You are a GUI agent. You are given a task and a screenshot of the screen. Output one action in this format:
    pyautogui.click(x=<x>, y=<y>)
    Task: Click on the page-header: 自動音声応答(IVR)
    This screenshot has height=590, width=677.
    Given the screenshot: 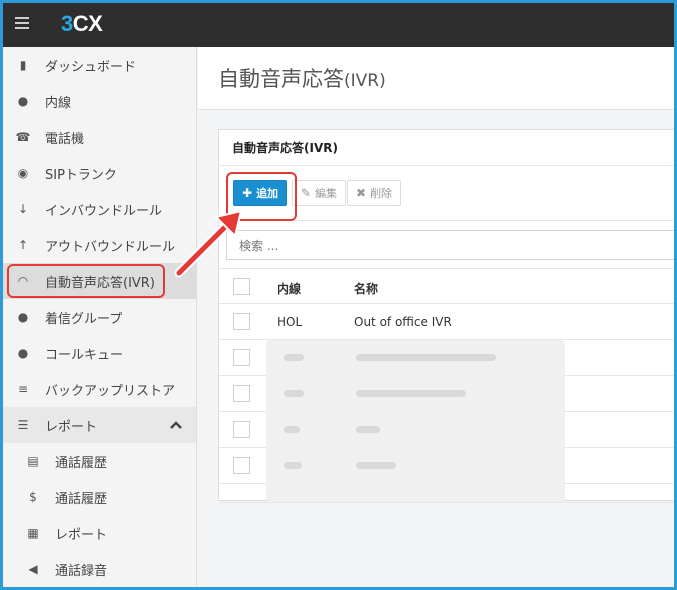 What is the action you would take?
    pyautogui.click(x=436, y=78)
    